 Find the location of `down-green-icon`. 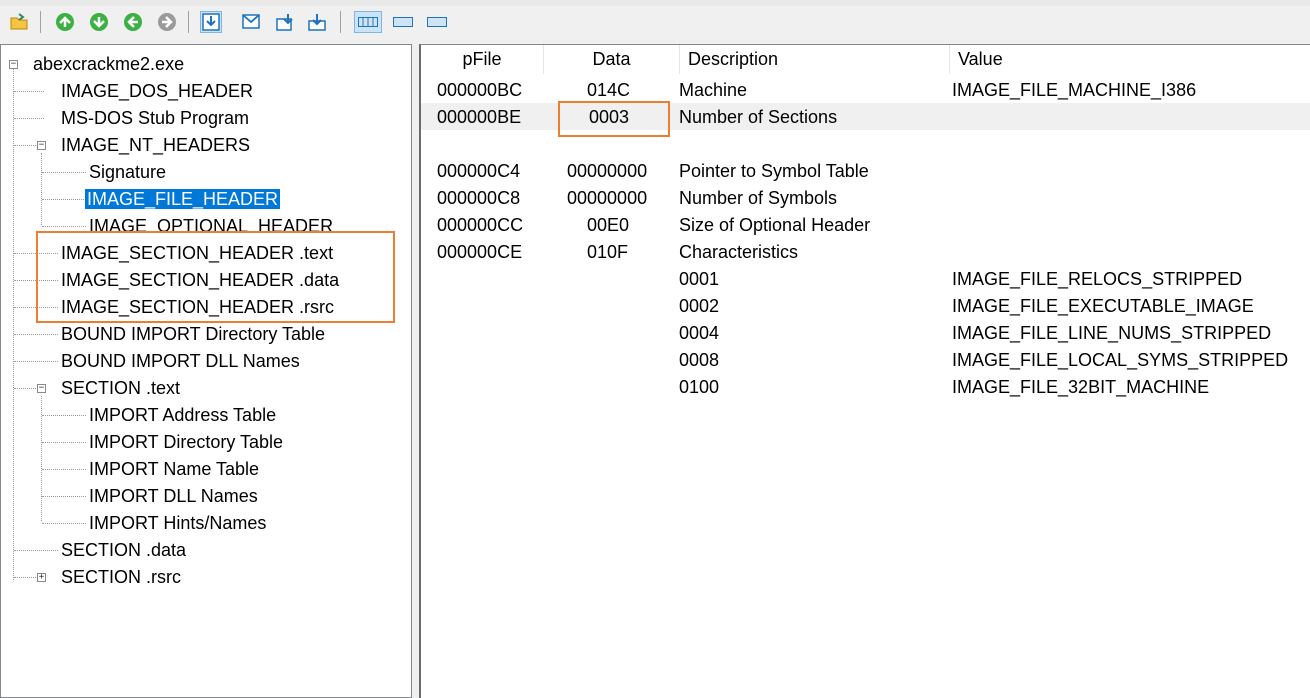

down-green-icon is located at coordinates (99, 22).